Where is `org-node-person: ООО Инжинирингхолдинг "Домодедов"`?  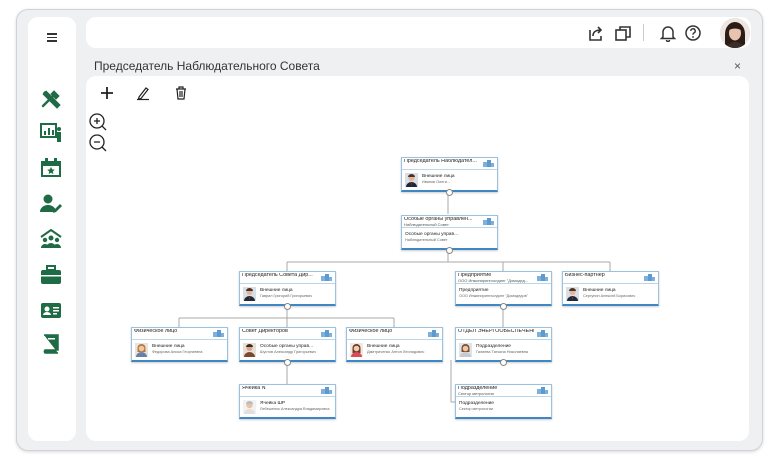 org-node-person: ООО Инжинирингхолдинг "Домодедов" is located at coordinates (493, 296).